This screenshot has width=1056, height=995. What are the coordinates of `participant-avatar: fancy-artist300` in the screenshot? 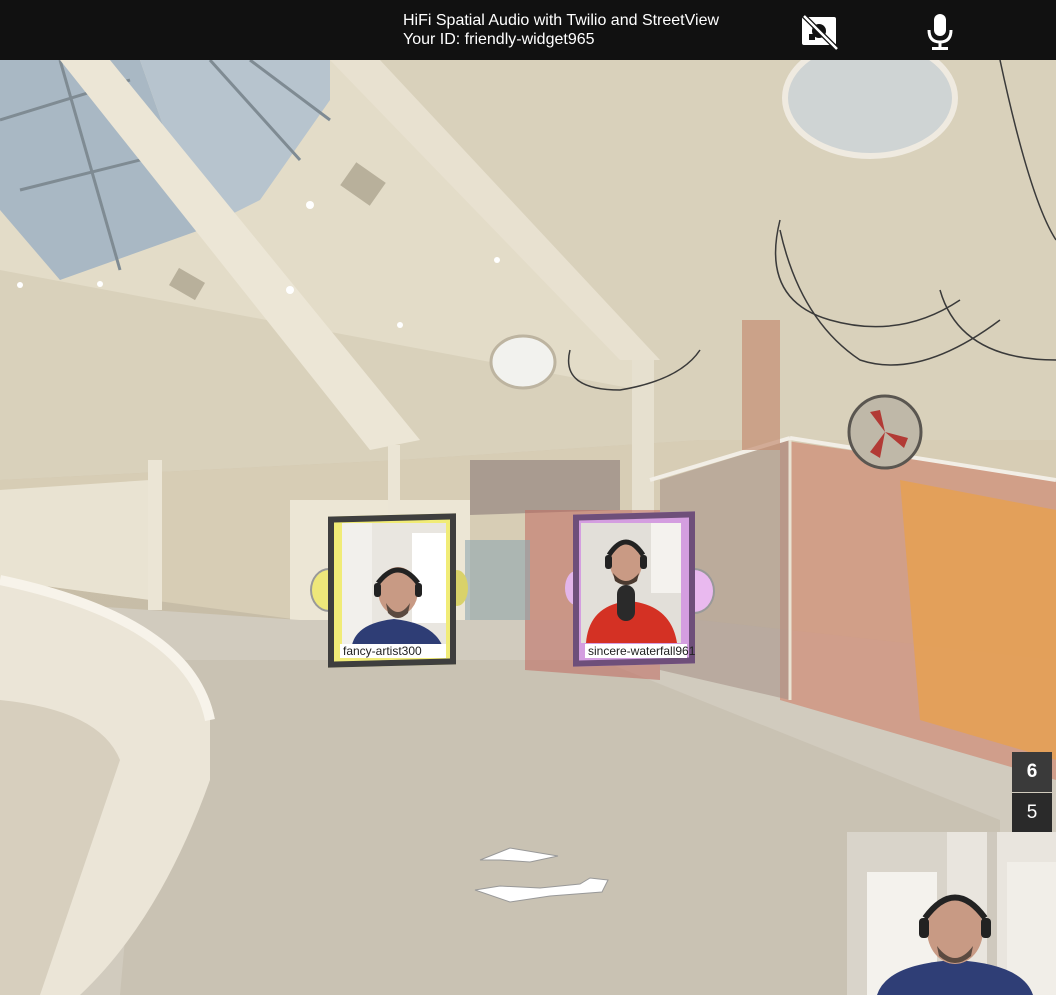 It's located at (390, 591).